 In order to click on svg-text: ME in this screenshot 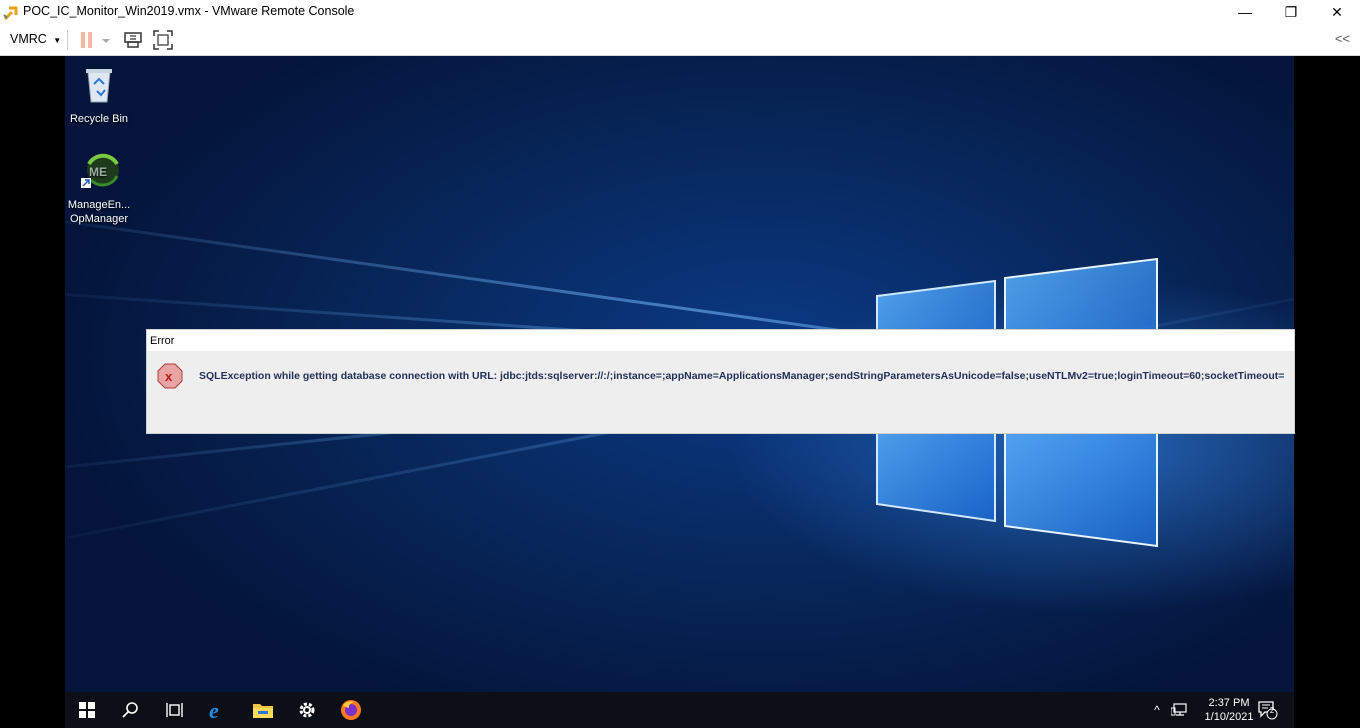, I will do `click(98, 172)`.